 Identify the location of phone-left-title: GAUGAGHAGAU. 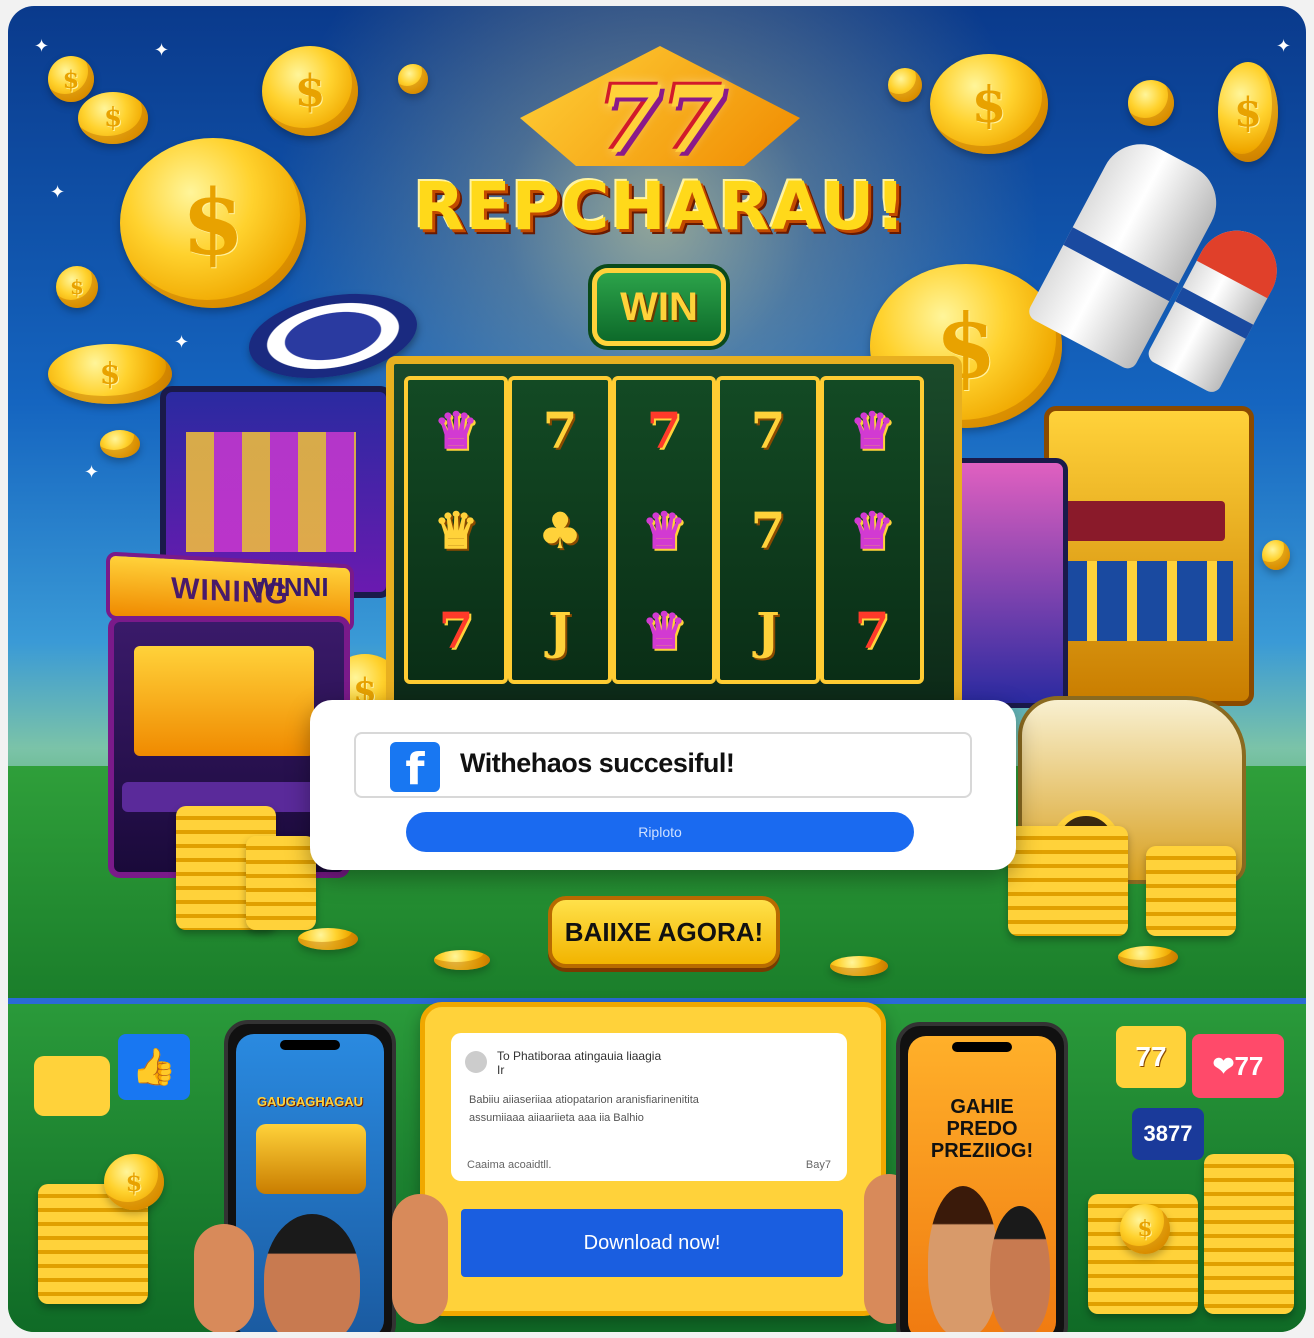
(310, 1101).